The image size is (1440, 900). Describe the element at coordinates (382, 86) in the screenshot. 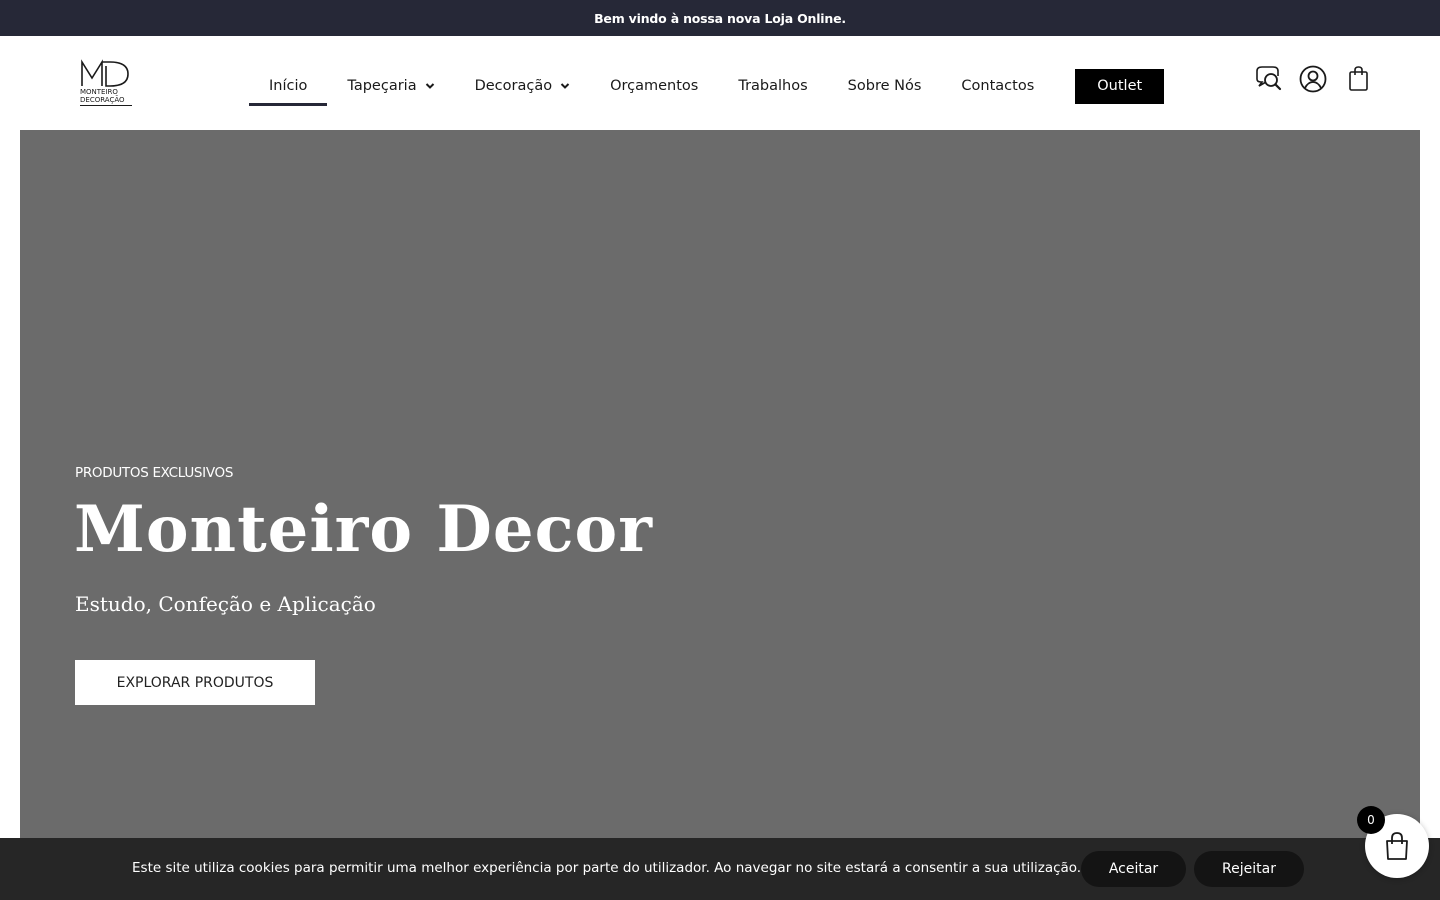

I see `nav-item-label: Tapeçaria` at that location.